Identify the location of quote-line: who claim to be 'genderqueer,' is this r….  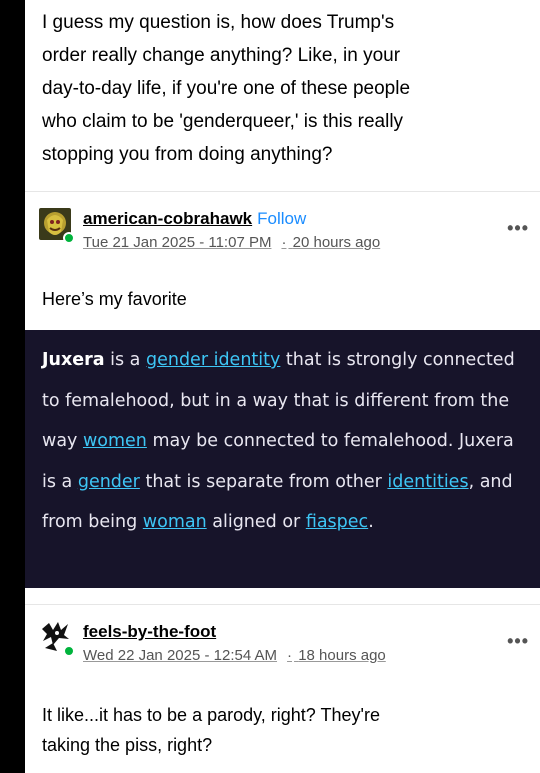
(223, 121).